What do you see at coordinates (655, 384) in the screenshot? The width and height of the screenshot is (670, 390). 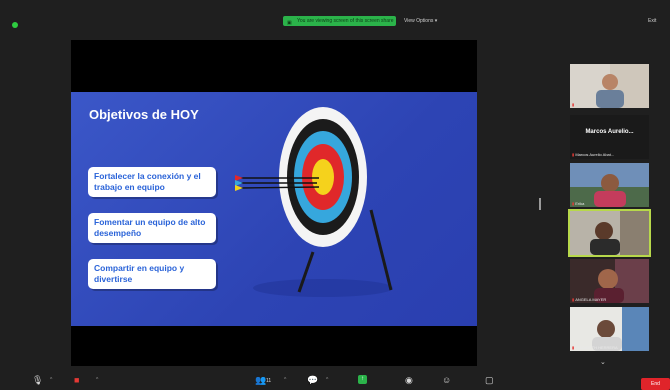 I see `end-meeting-button: End` at bounding box center [655, 384].